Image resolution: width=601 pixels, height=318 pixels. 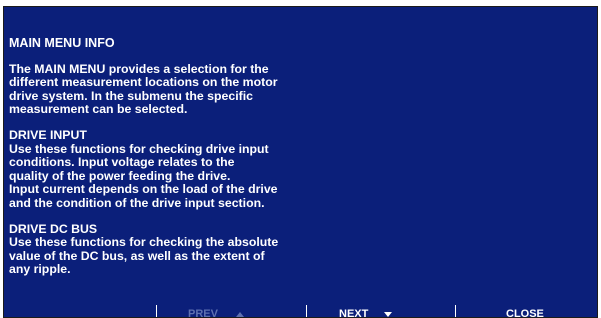 I want to click on next-label: NEXT, so click(x=354, y=313).